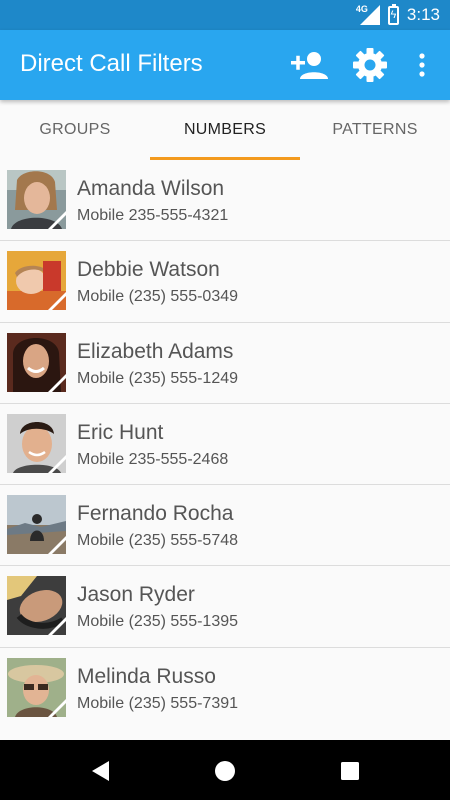 This screenshot has width=450, height=800. Describe the element at coordinates (225, 607) in the screenshot. I see `list-item: Jason Ryder Mobile (235) 555-1395` at that location.